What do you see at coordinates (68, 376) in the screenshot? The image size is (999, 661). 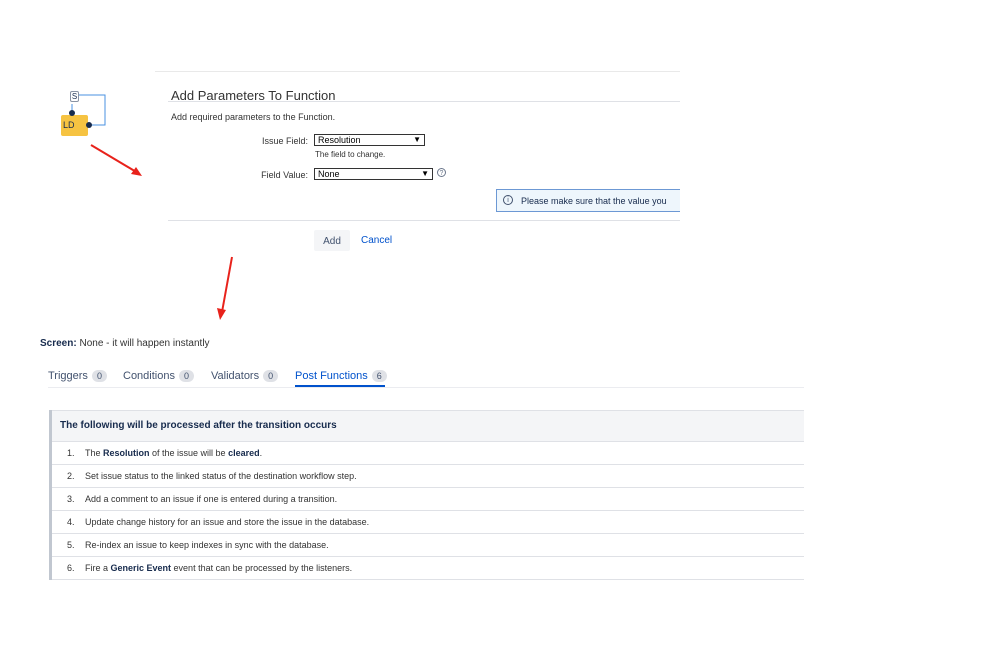 I see `tab-label: Triggers` at bounding box center [68, 376].